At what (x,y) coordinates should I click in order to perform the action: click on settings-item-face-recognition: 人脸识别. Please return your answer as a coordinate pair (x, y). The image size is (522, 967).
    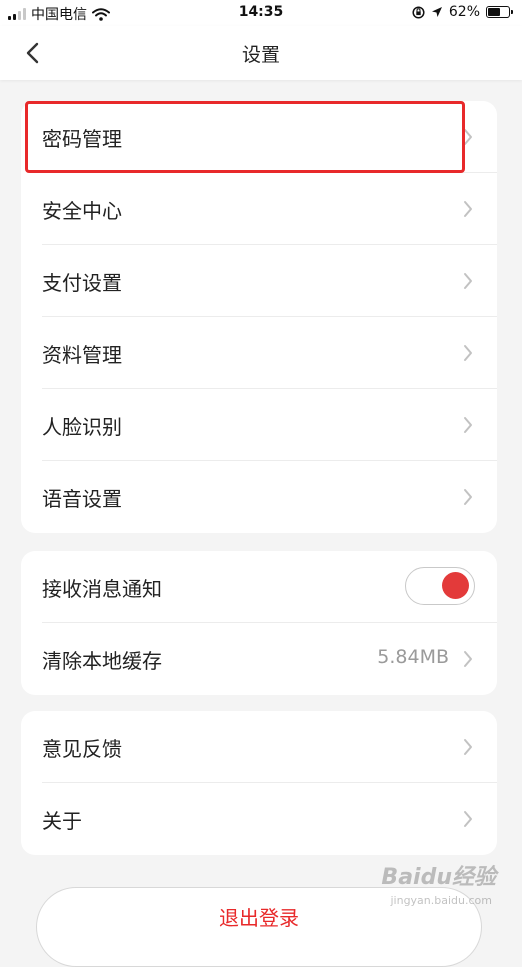
    Looking at the image, I should click on (259, 425).